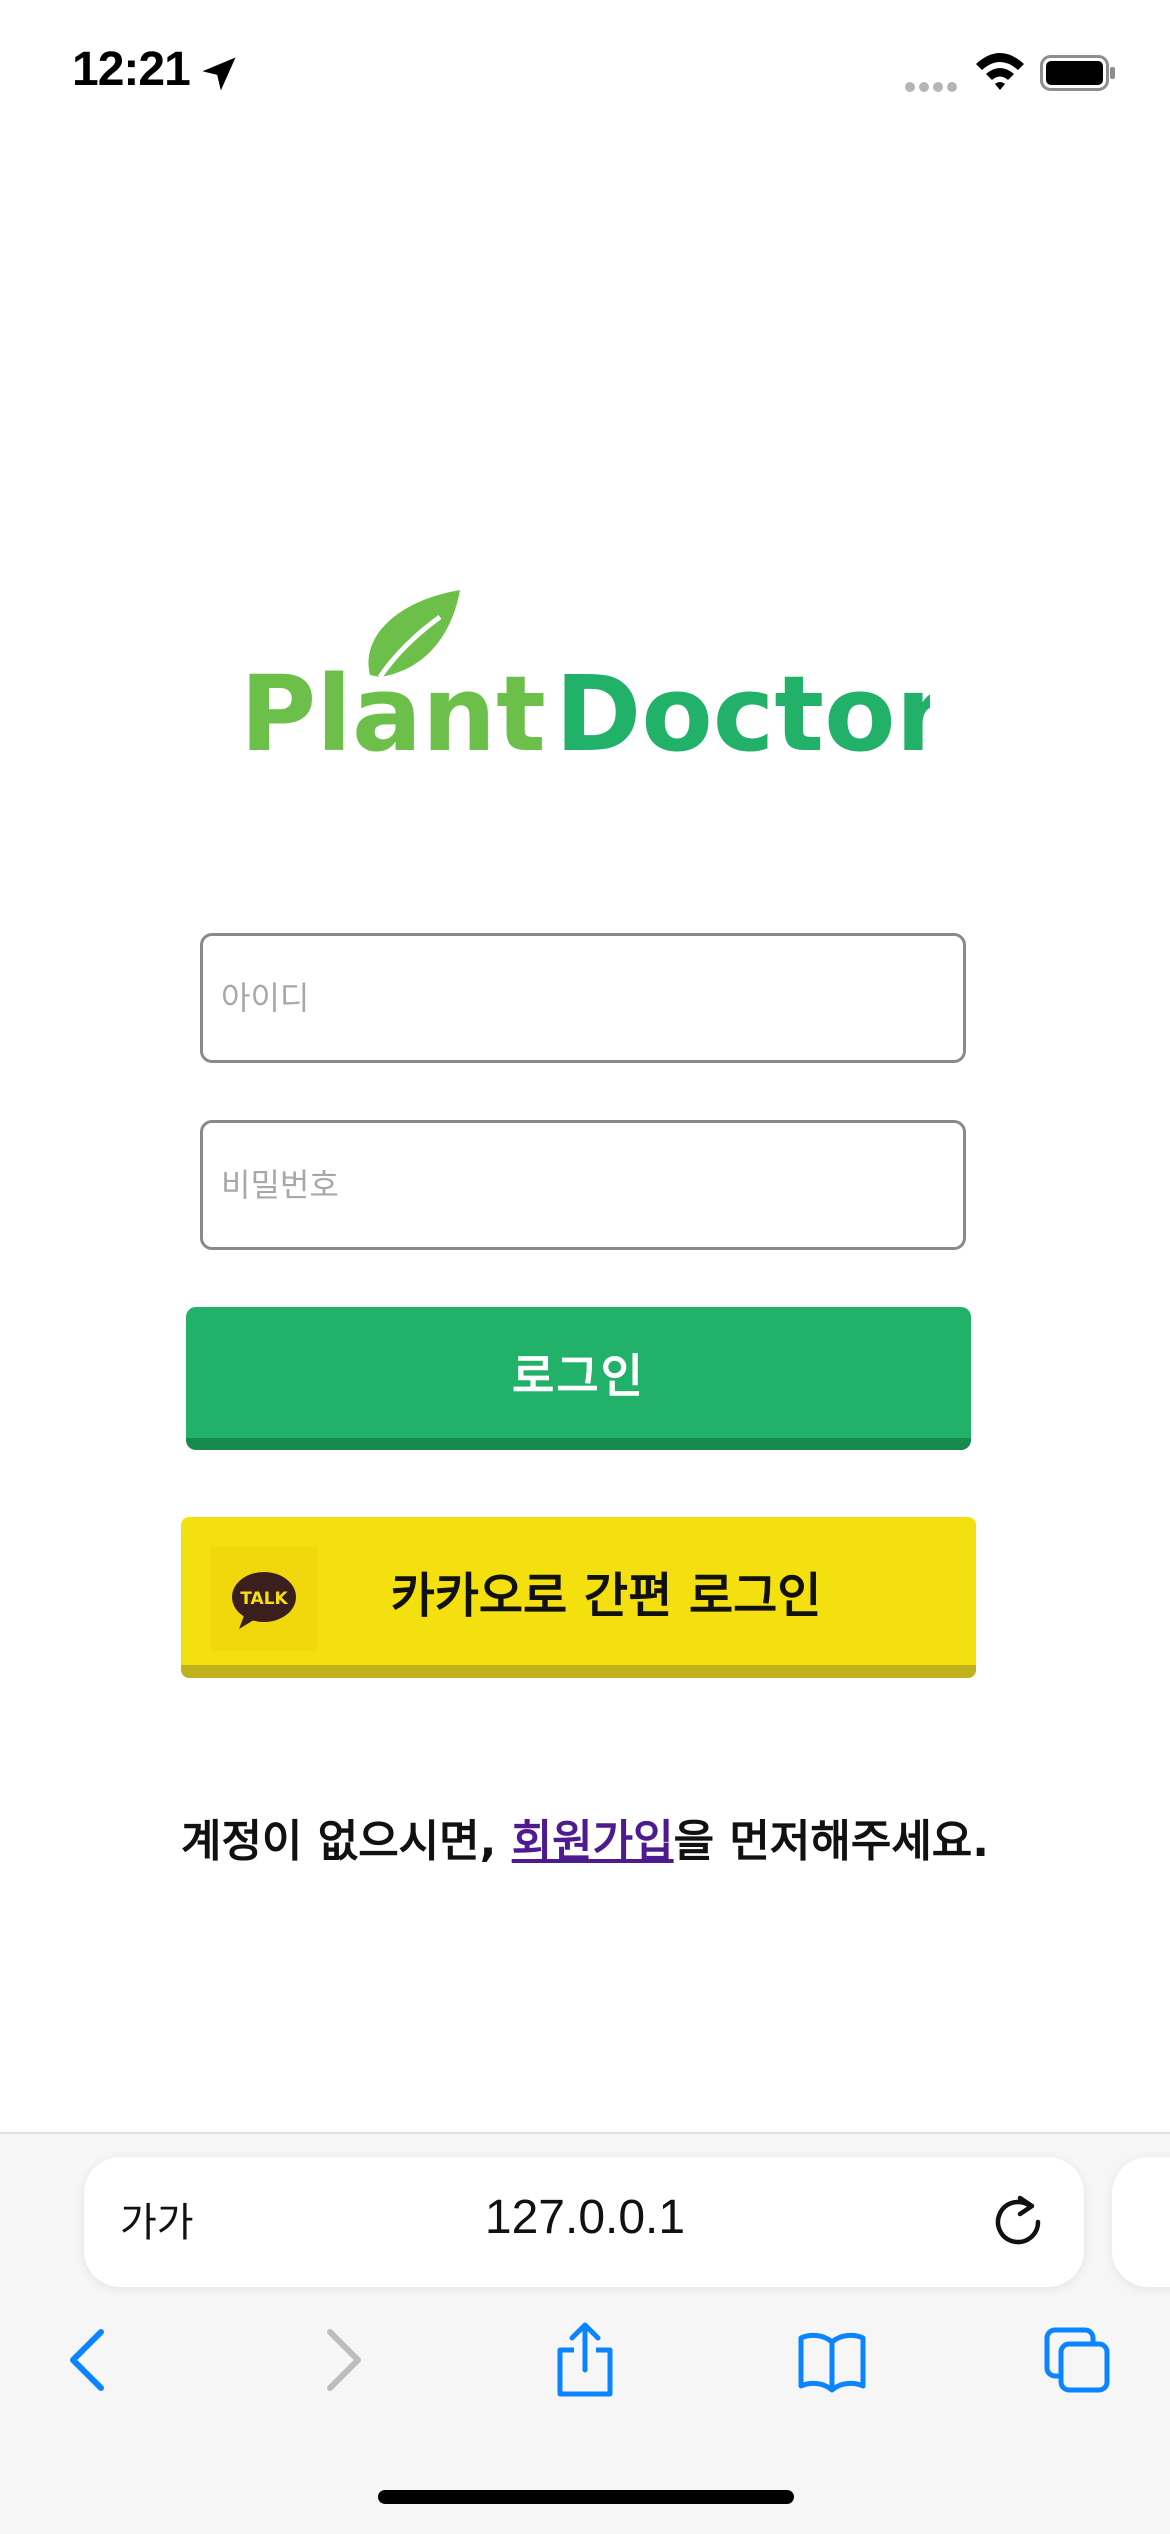  I want to click on kakao-talk-icon: TALK, so click(264, 1600).